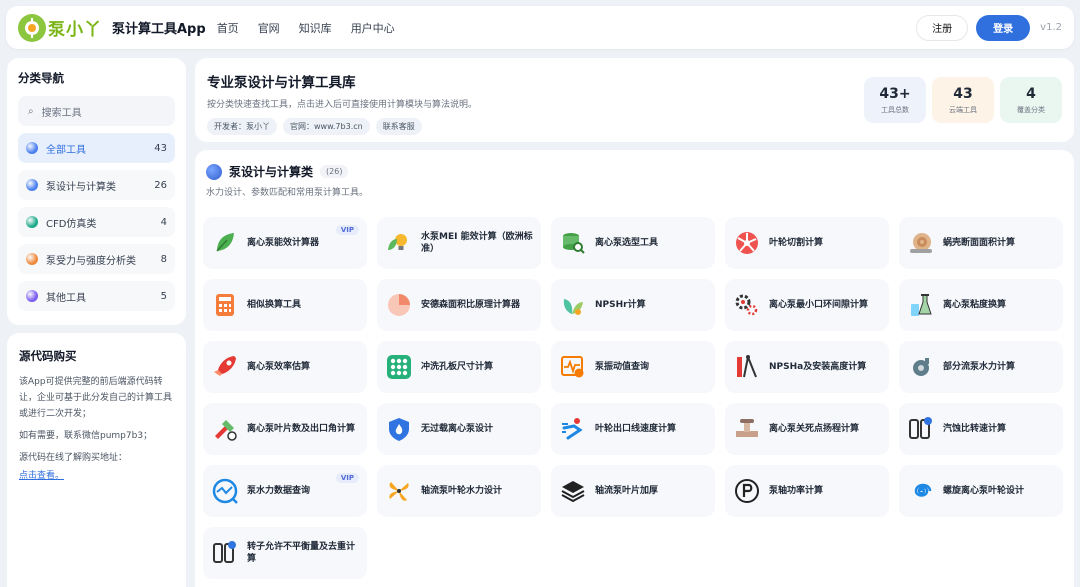 This screenshot has height=587, width=1080. I want to click on nav-user-center: 用户中心, so click(373, 28).